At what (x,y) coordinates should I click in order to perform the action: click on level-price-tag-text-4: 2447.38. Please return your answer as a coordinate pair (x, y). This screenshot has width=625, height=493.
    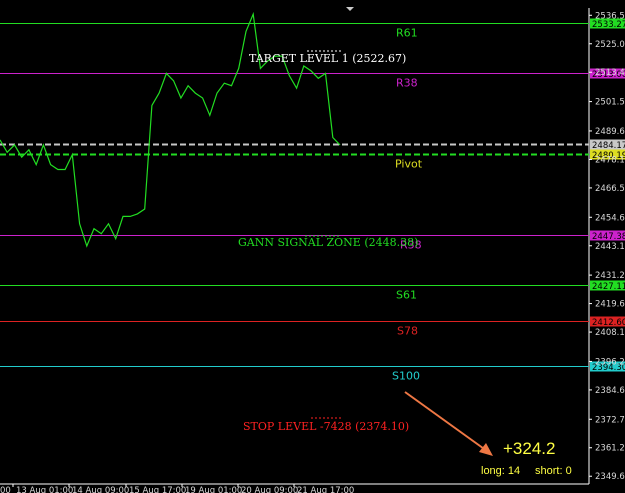
    Looking at the image, I should click on (608, 237).